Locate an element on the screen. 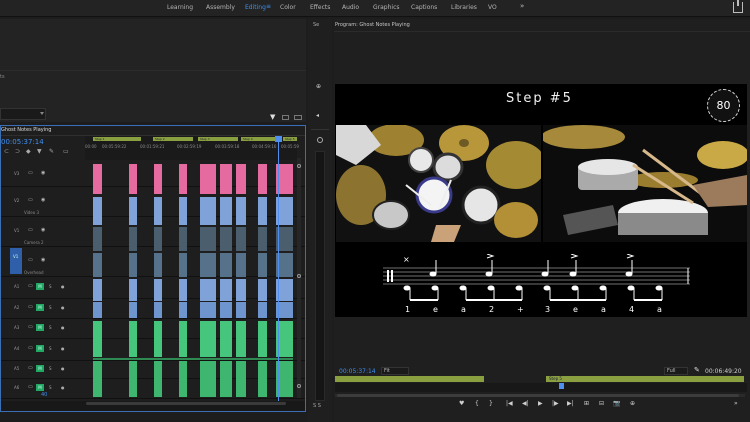  add-marker-button: ♥ is located at coordinates (461, 403).